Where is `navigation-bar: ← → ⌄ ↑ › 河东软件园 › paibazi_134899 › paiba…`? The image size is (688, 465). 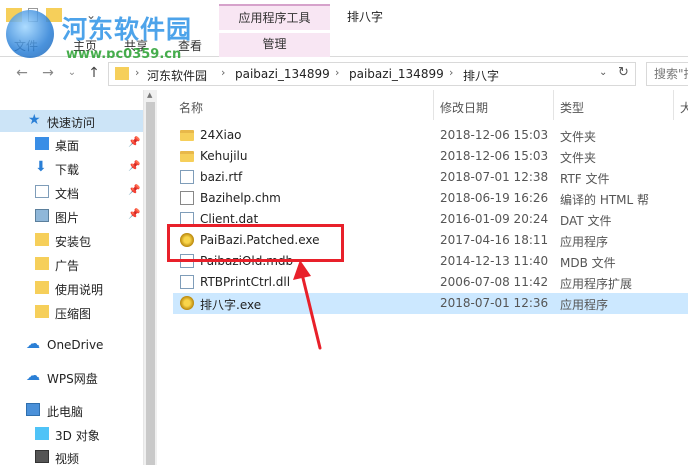
navigation-bar: ← → ⌄ ↑ › 河东软件园 › paibazi_134899 › paiba… is located at coordinates (344, 74).